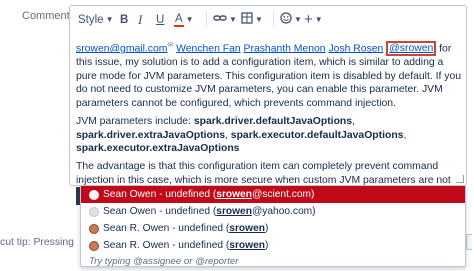 The height and width of the screenshot is (271, 474). Describe the element at coordinates (165, 20) in the screenshot. I see `underline-button: U` at that location.